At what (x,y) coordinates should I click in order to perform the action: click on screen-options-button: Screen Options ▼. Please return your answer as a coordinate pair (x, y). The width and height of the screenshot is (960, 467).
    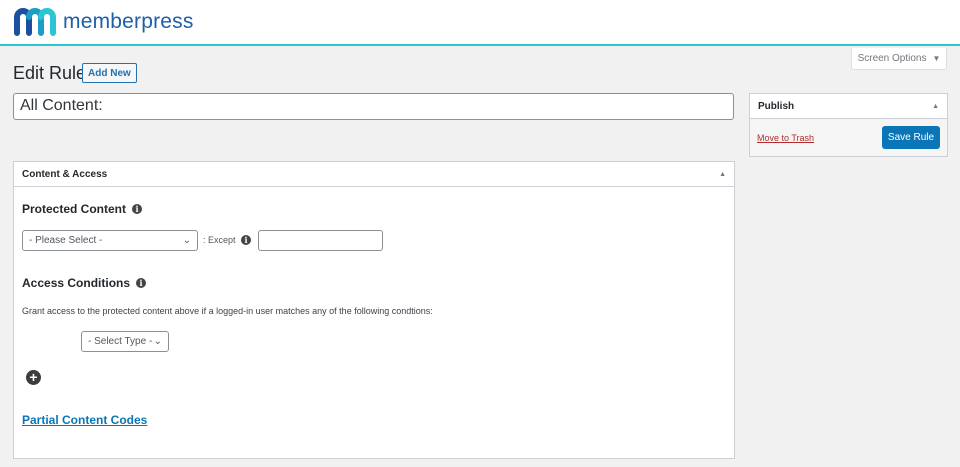
    Looking at the image, I should click on (899, 59).